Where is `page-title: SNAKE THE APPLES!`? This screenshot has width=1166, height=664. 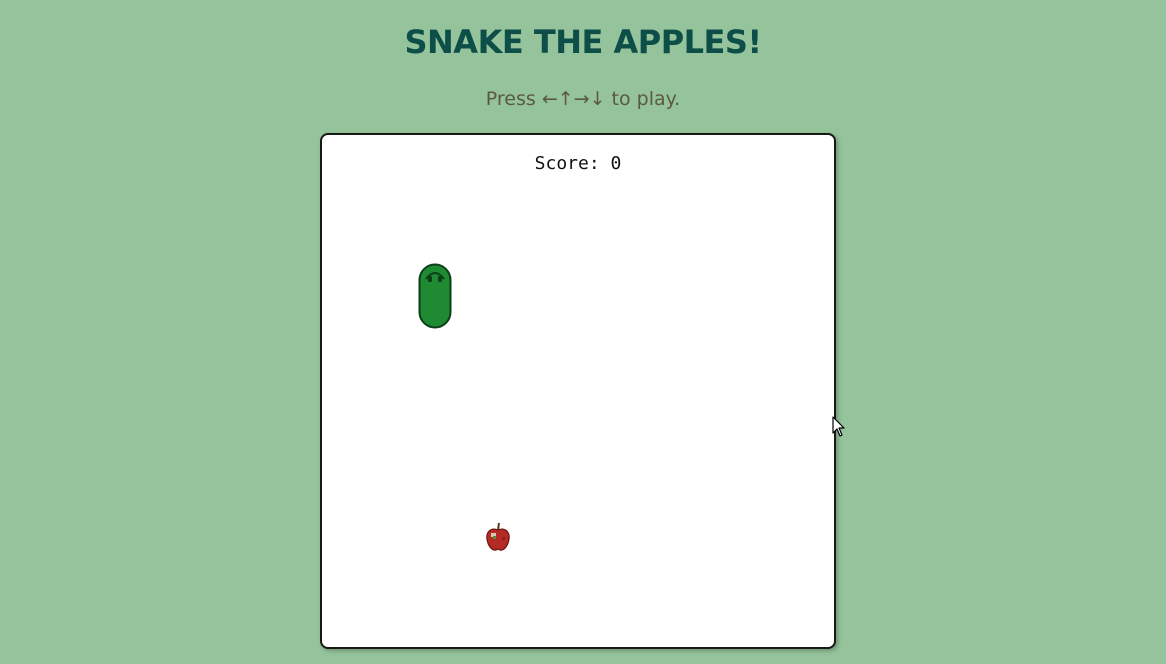 page-title: SNAKE THE APPLES! is located at coordinates (583, 42).